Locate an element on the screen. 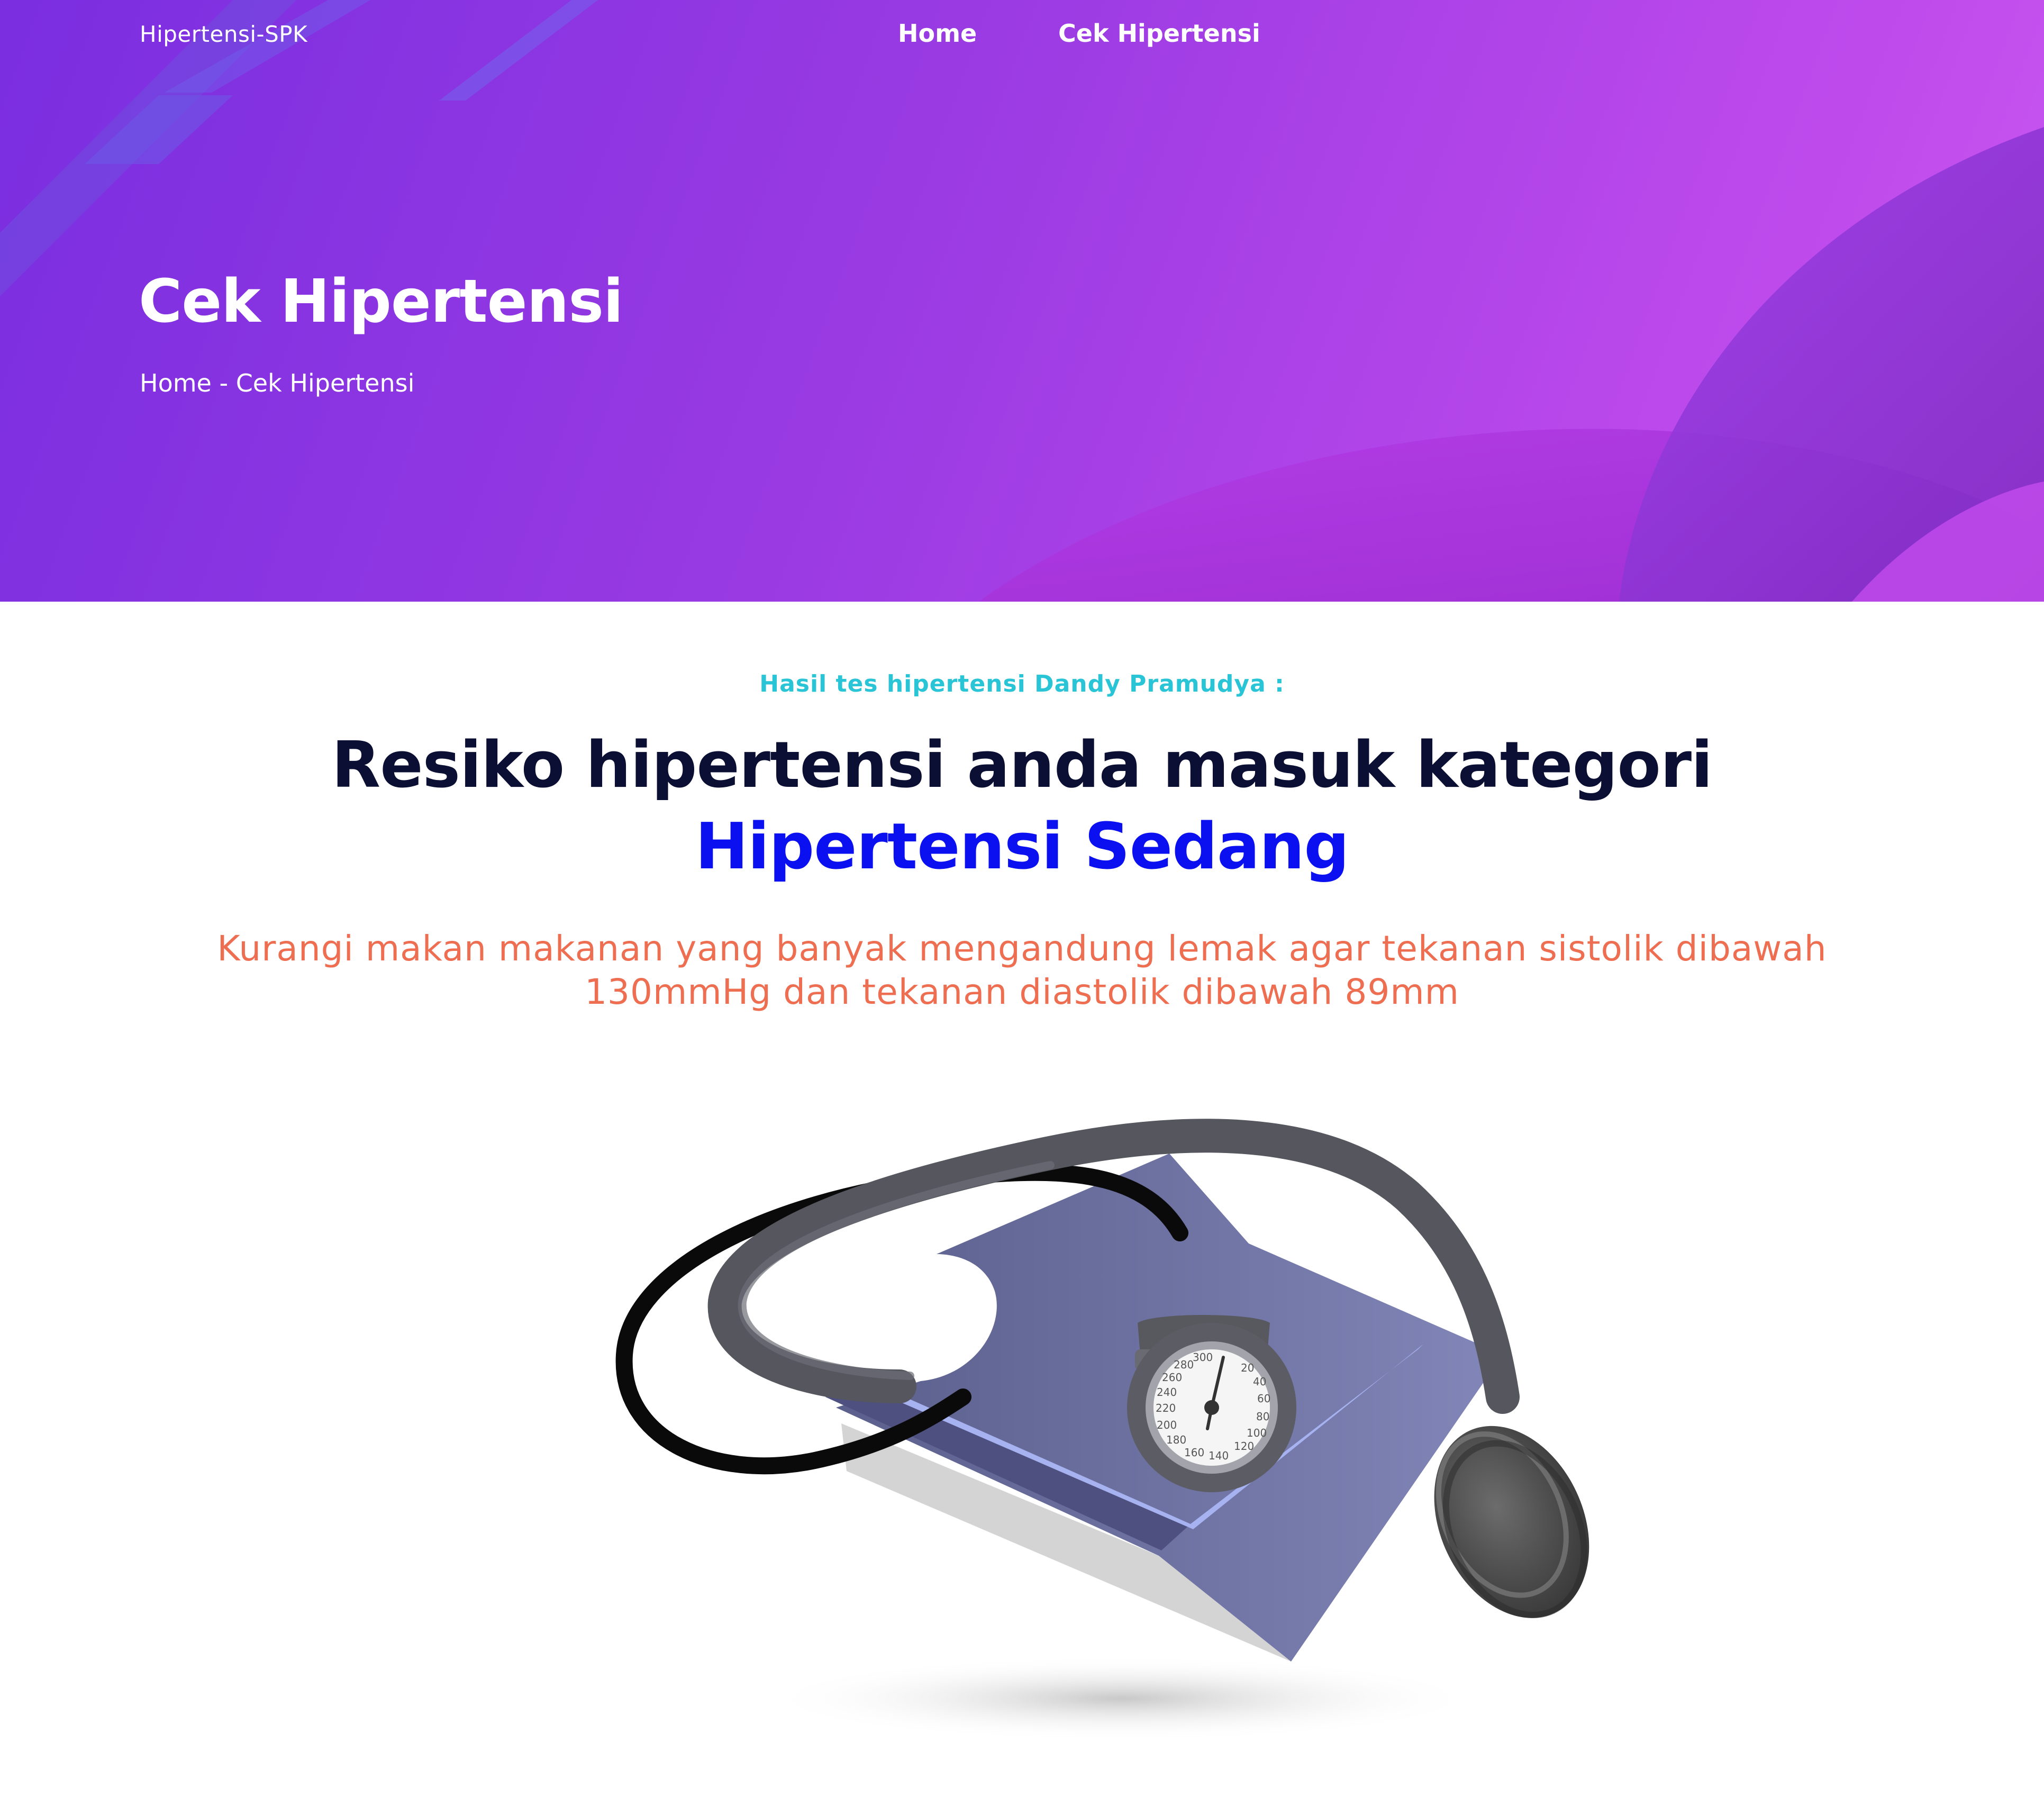  gauge-tick-160: 160 is located at coordinates (1194, 1452).